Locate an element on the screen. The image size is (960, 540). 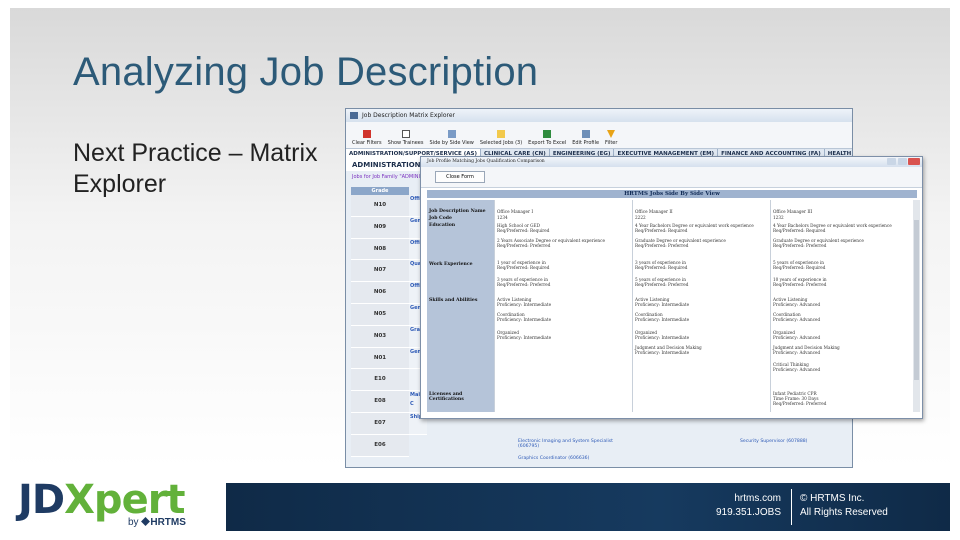
vertical-scrollbar is located at coordinates (916, 306).